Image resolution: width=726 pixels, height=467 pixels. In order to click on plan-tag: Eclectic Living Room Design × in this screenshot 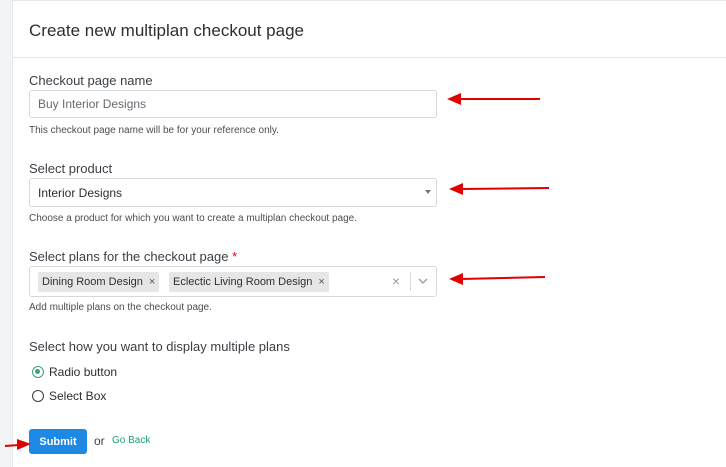, I will do `click(249, 282)`.